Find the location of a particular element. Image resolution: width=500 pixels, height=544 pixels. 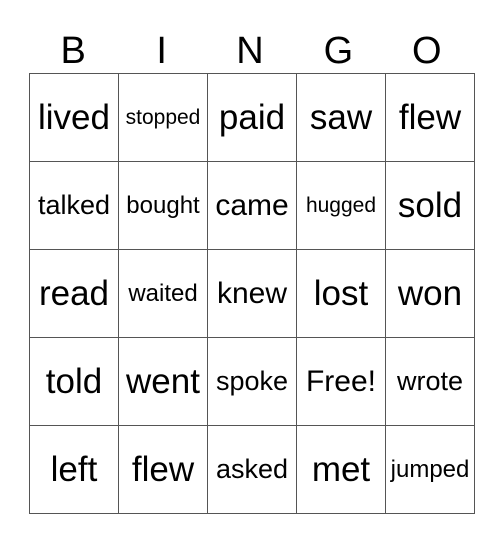

grid-row: talked bought came hugged sold is located at coordinates (252, 205).